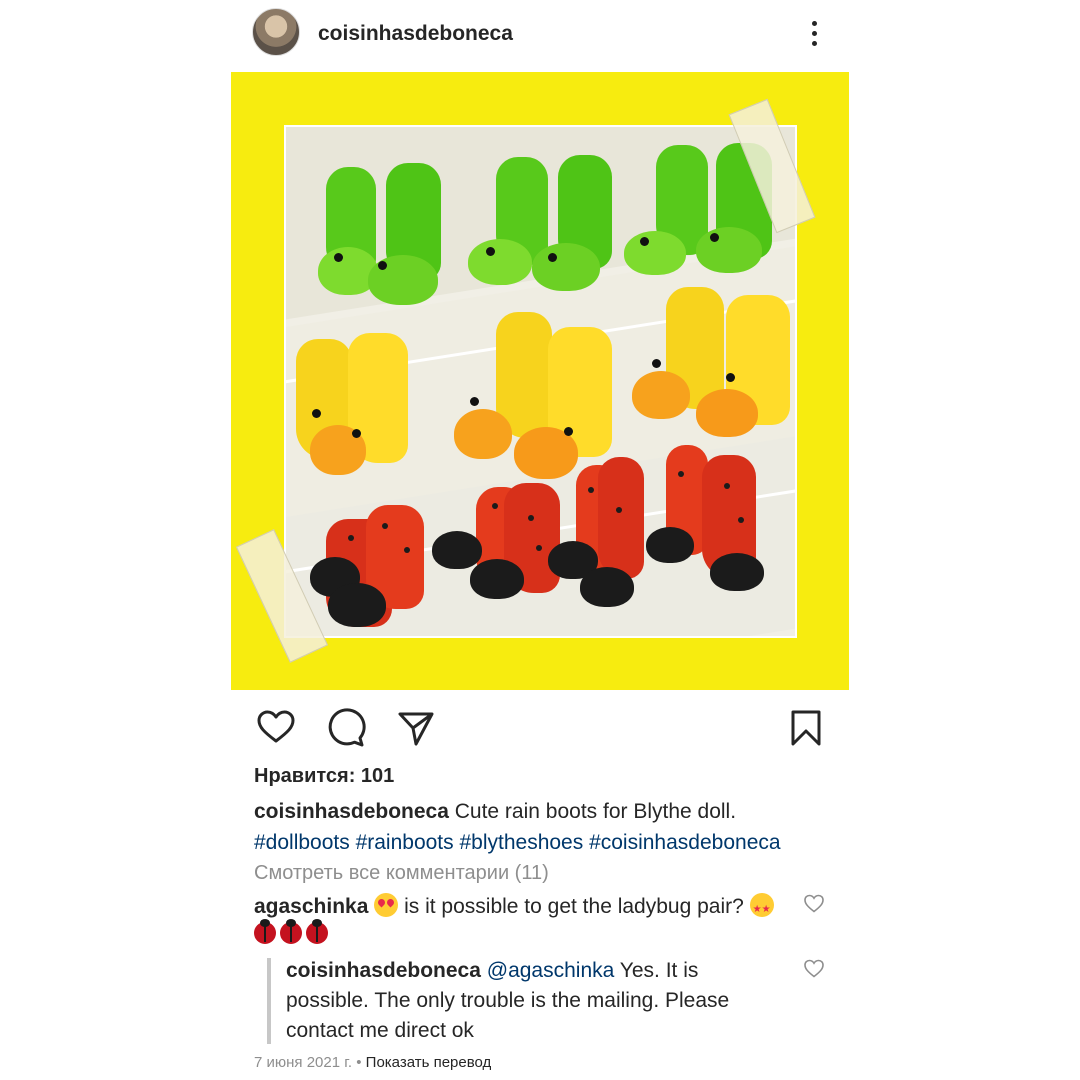  What do you see at coordinates (814, 904) in the screenshot?
I see `comment-like-icon` at bounding box center [814, 904].